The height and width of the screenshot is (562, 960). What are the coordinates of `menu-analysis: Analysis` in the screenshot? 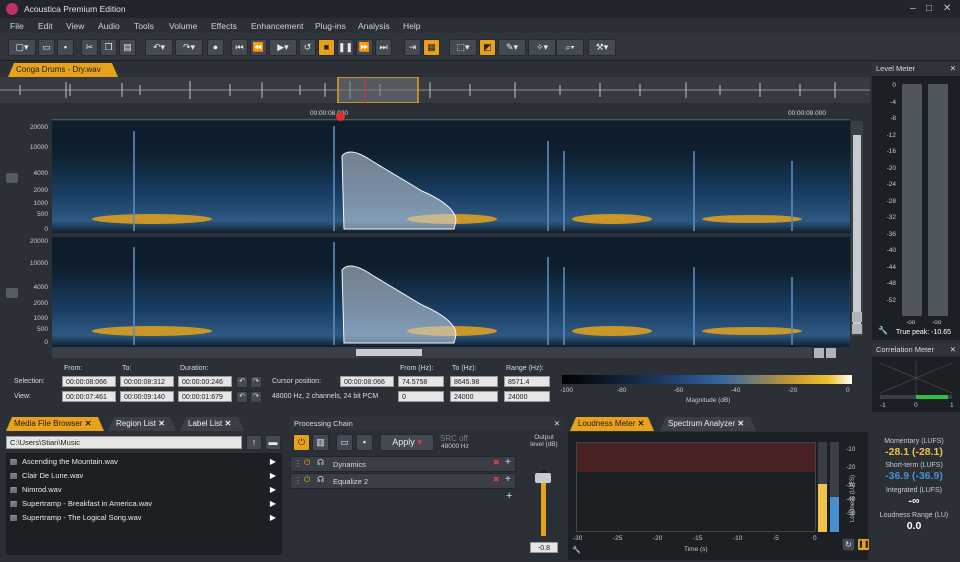 It's located at (374, 26).